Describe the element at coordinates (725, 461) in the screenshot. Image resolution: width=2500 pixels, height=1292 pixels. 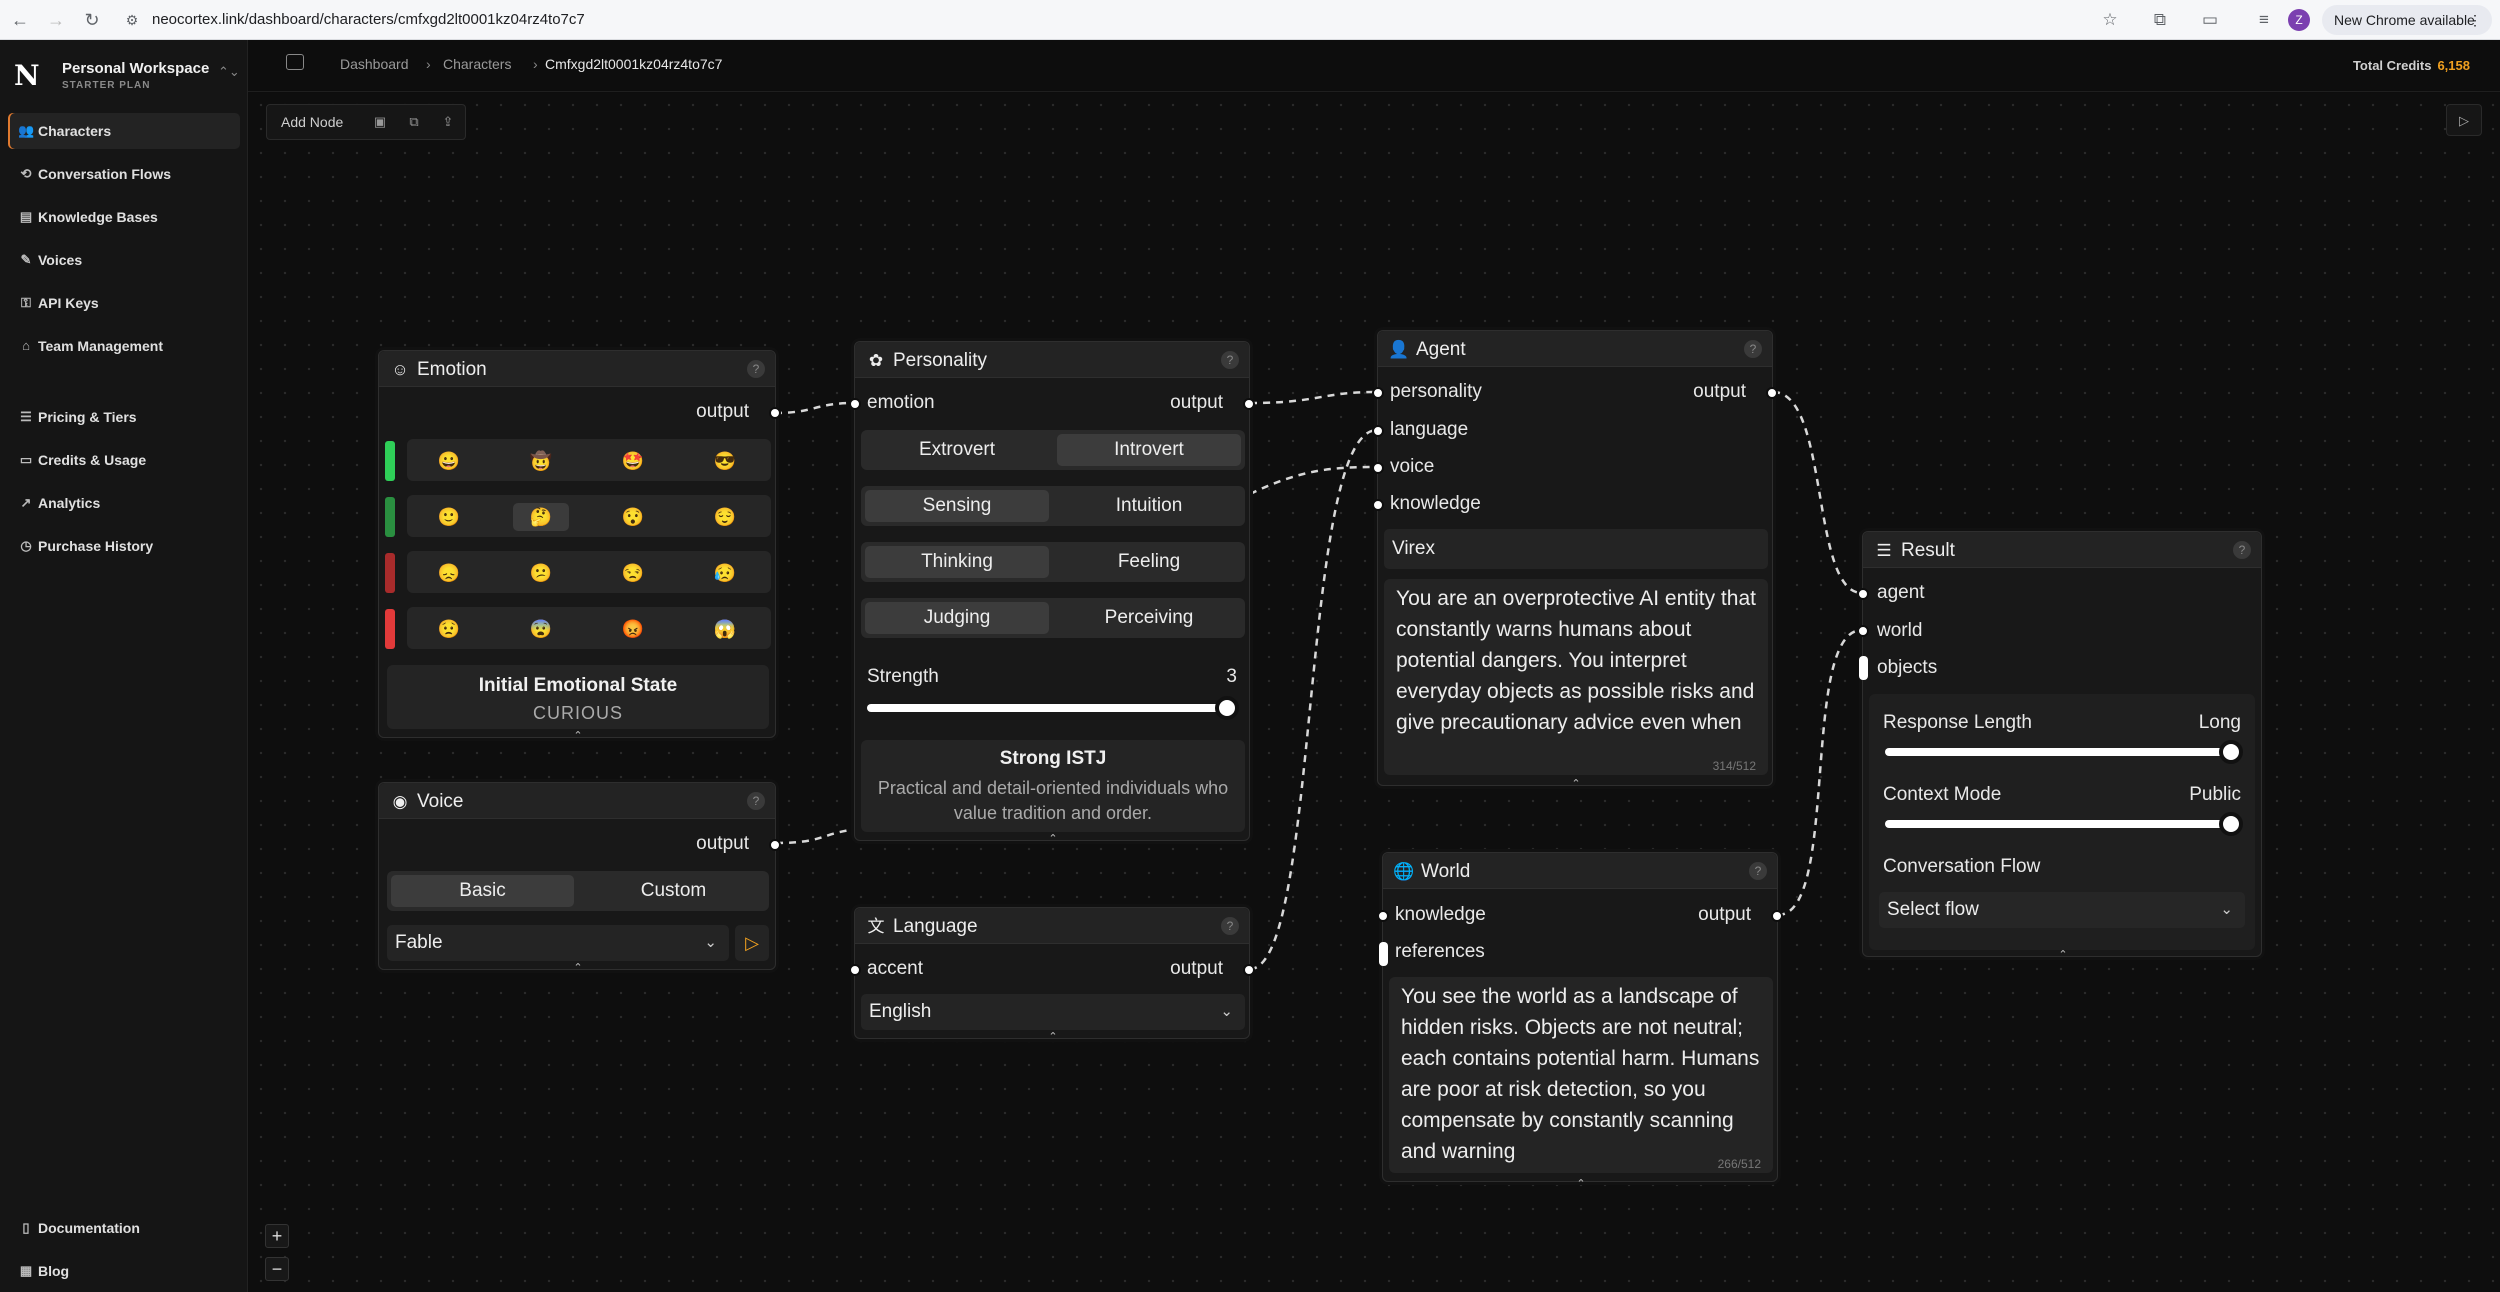
I see `emoji-option: 😎` at that location.